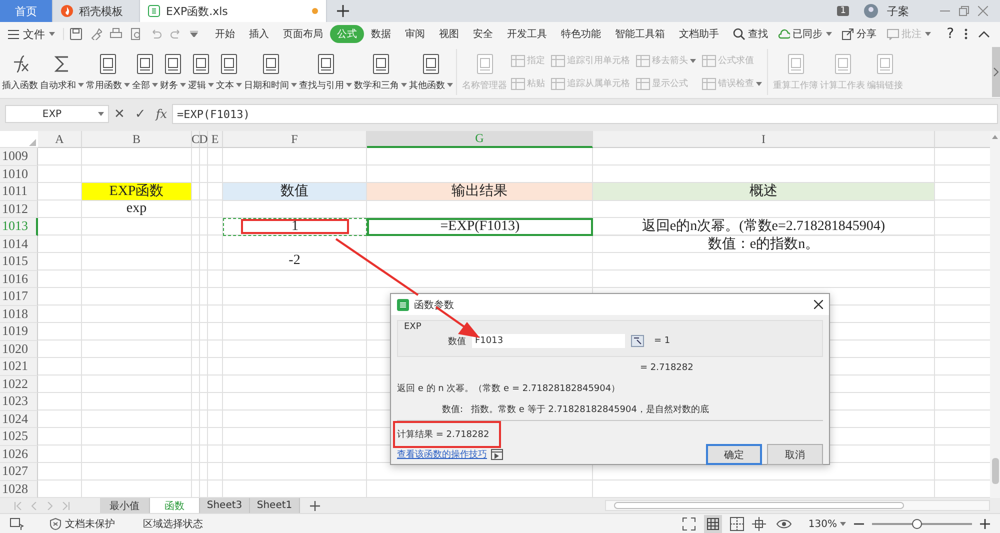  I want to click on preview-icon, so click(136, 34).